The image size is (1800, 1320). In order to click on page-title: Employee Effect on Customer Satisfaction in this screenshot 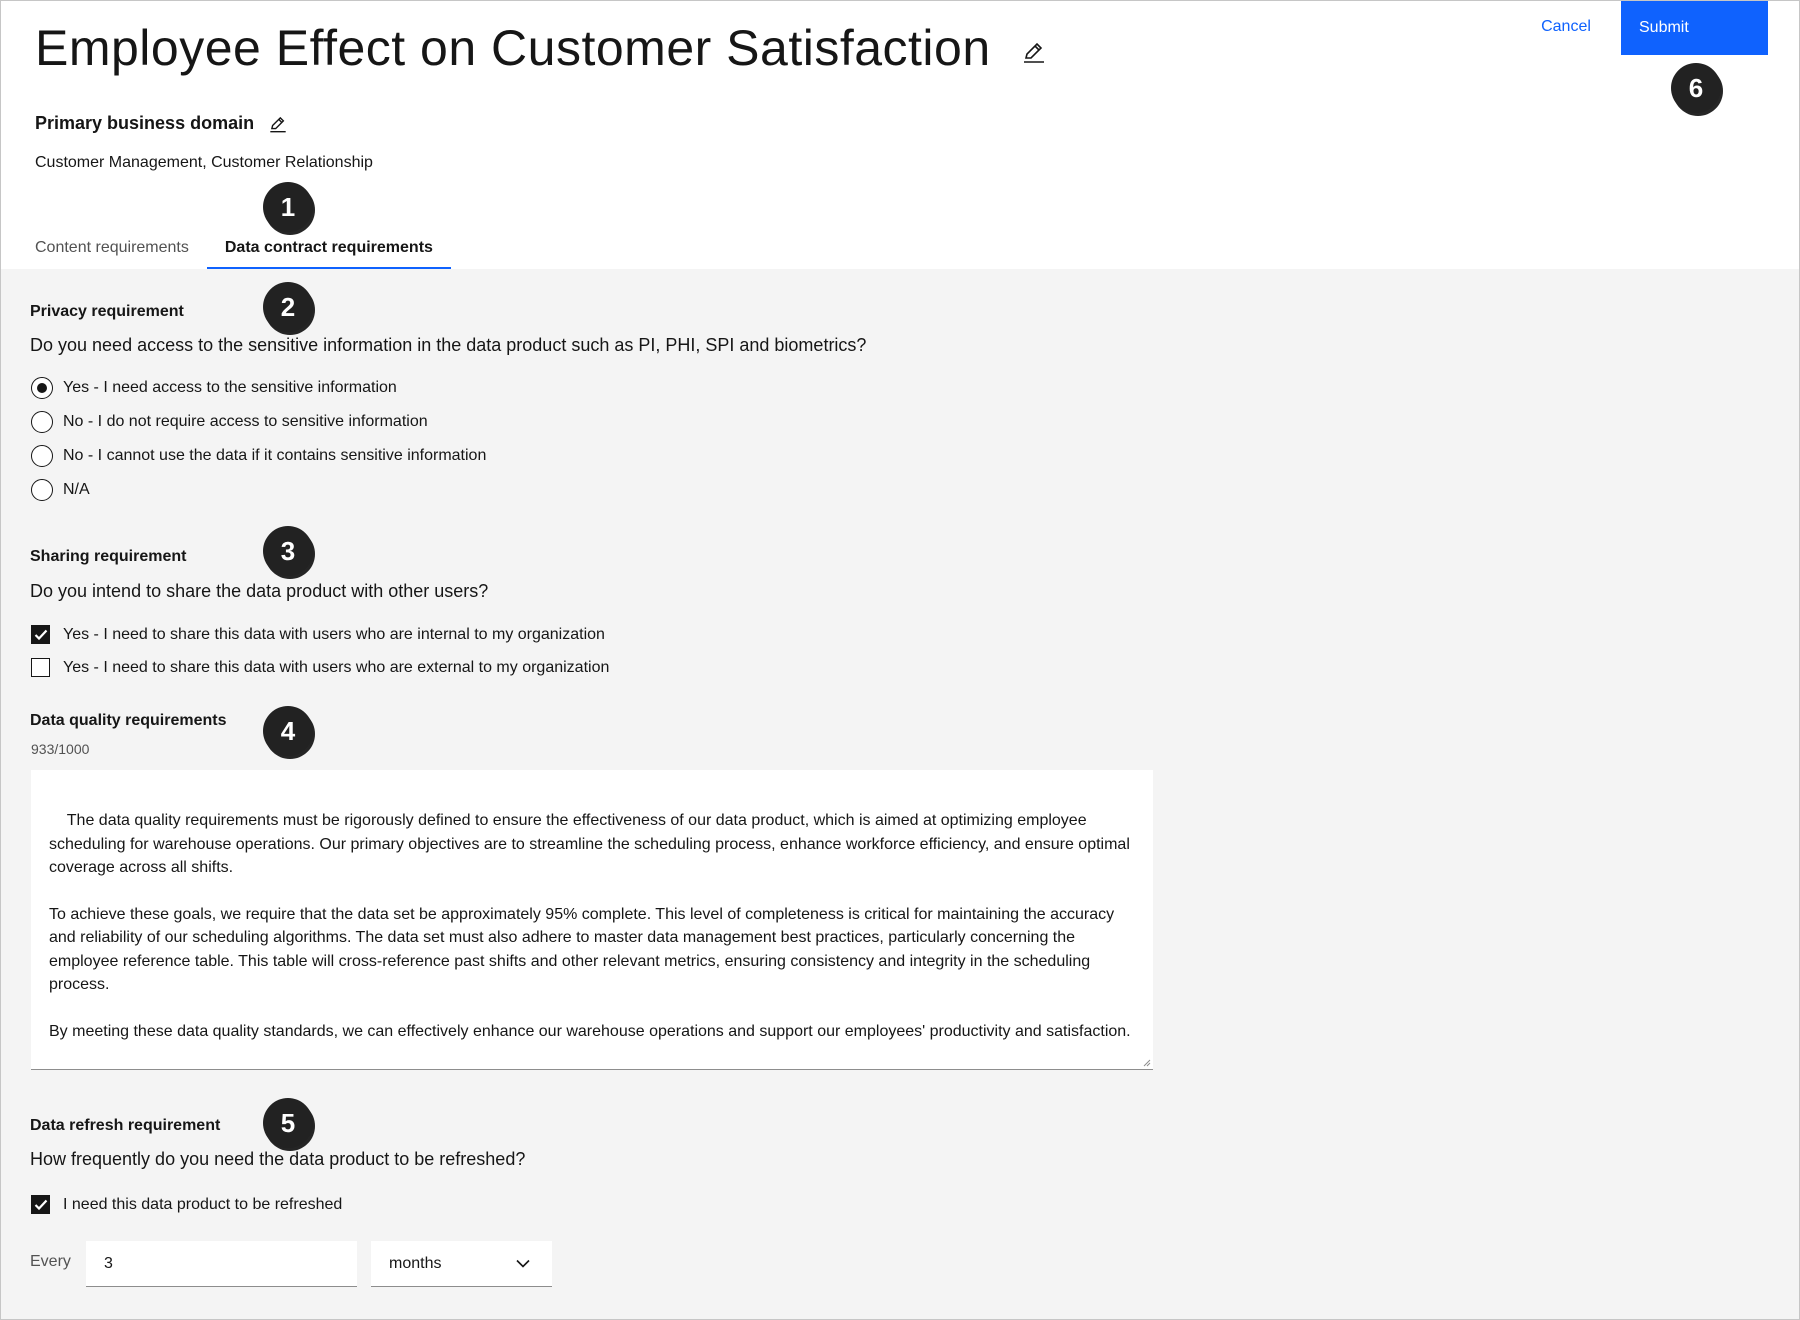, I will do `click(513, 48)`.